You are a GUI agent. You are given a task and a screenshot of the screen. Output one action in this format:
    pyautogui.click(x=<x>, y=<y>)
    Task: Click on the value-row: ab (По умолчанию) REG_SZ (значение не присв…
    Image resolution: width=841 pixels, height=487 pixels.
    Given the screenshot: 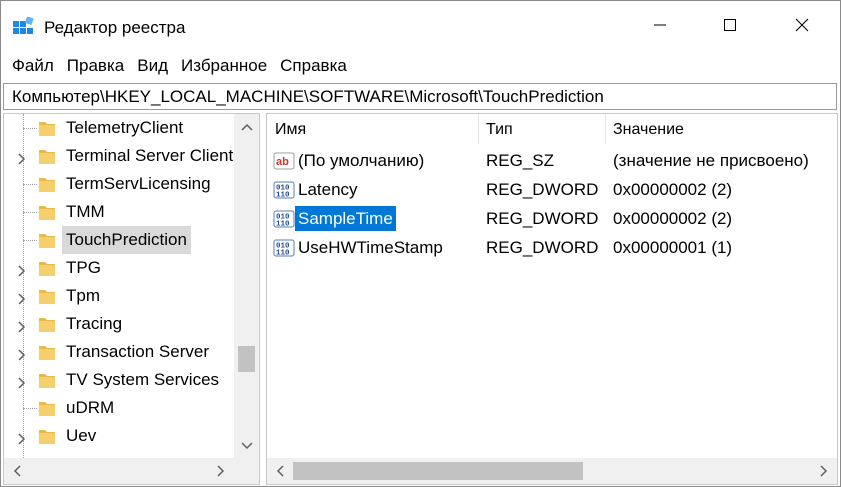 What is the action you would take?
    pyautogui.click(x=552, y=160)
    